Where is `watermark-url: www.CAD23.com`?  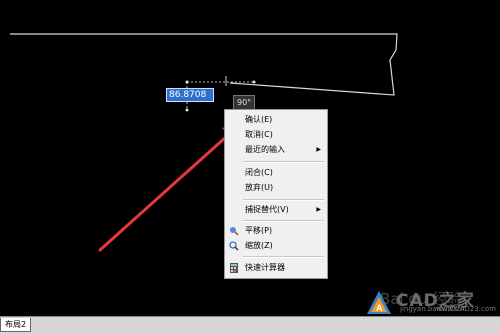 watermark-url: www.CAD23.com is located at coordinates (466, 309).